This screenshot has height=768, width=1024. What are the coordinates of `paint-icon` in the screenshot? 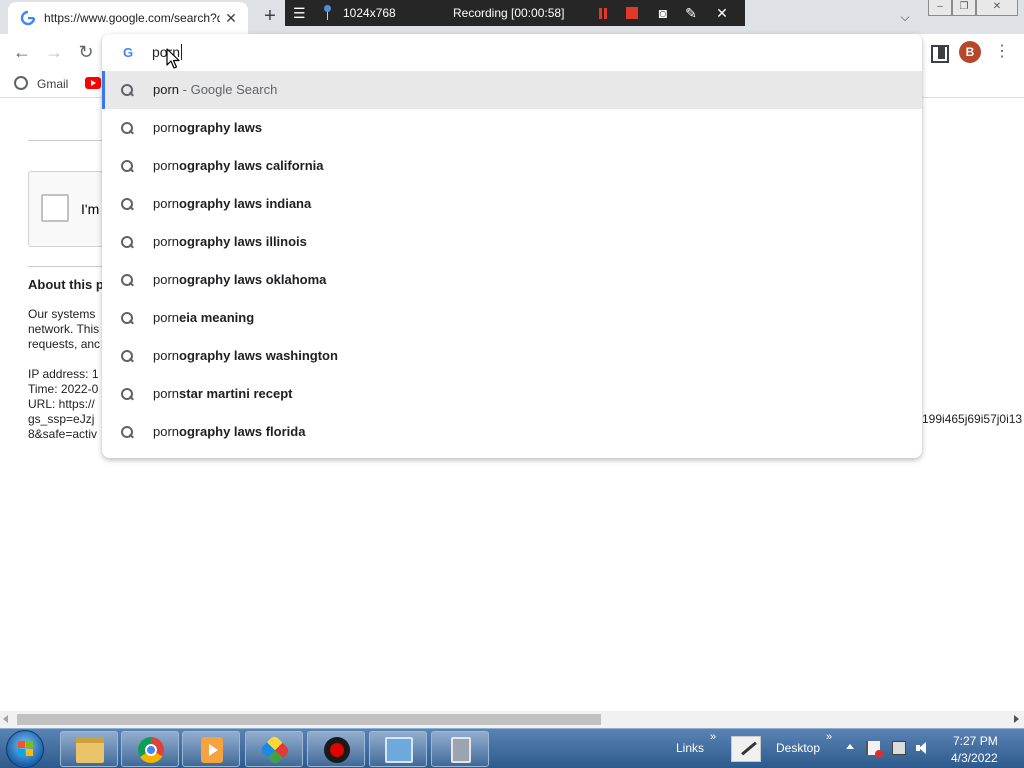 It's located at (275, 750).